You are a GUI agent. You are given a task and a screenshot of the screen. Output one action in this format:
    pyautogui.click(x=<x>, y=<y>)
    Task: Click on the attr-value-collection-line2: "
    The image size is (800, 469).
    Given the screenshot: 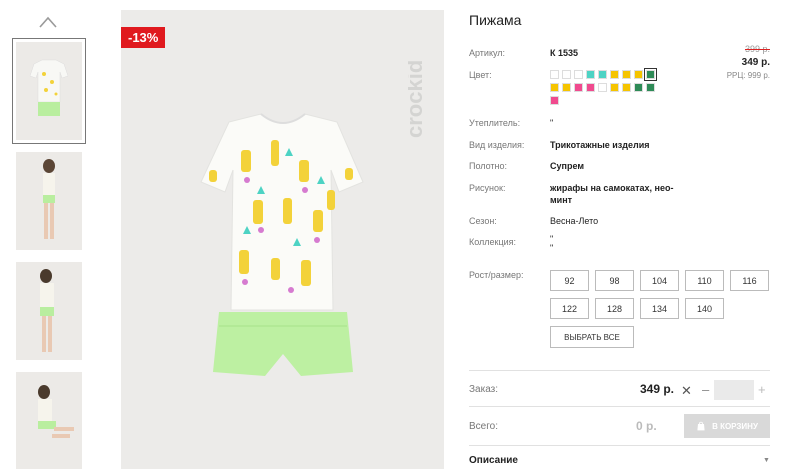 What is the action you would take?
    pyautogui.click(x=552, y=248)
    